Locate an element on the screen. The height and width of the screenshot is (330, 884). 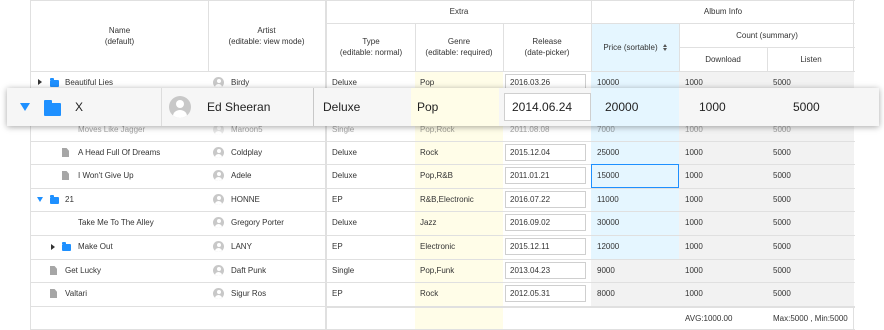
release-date-picker: 2016.09.02 is located at coordinates (545, 222).